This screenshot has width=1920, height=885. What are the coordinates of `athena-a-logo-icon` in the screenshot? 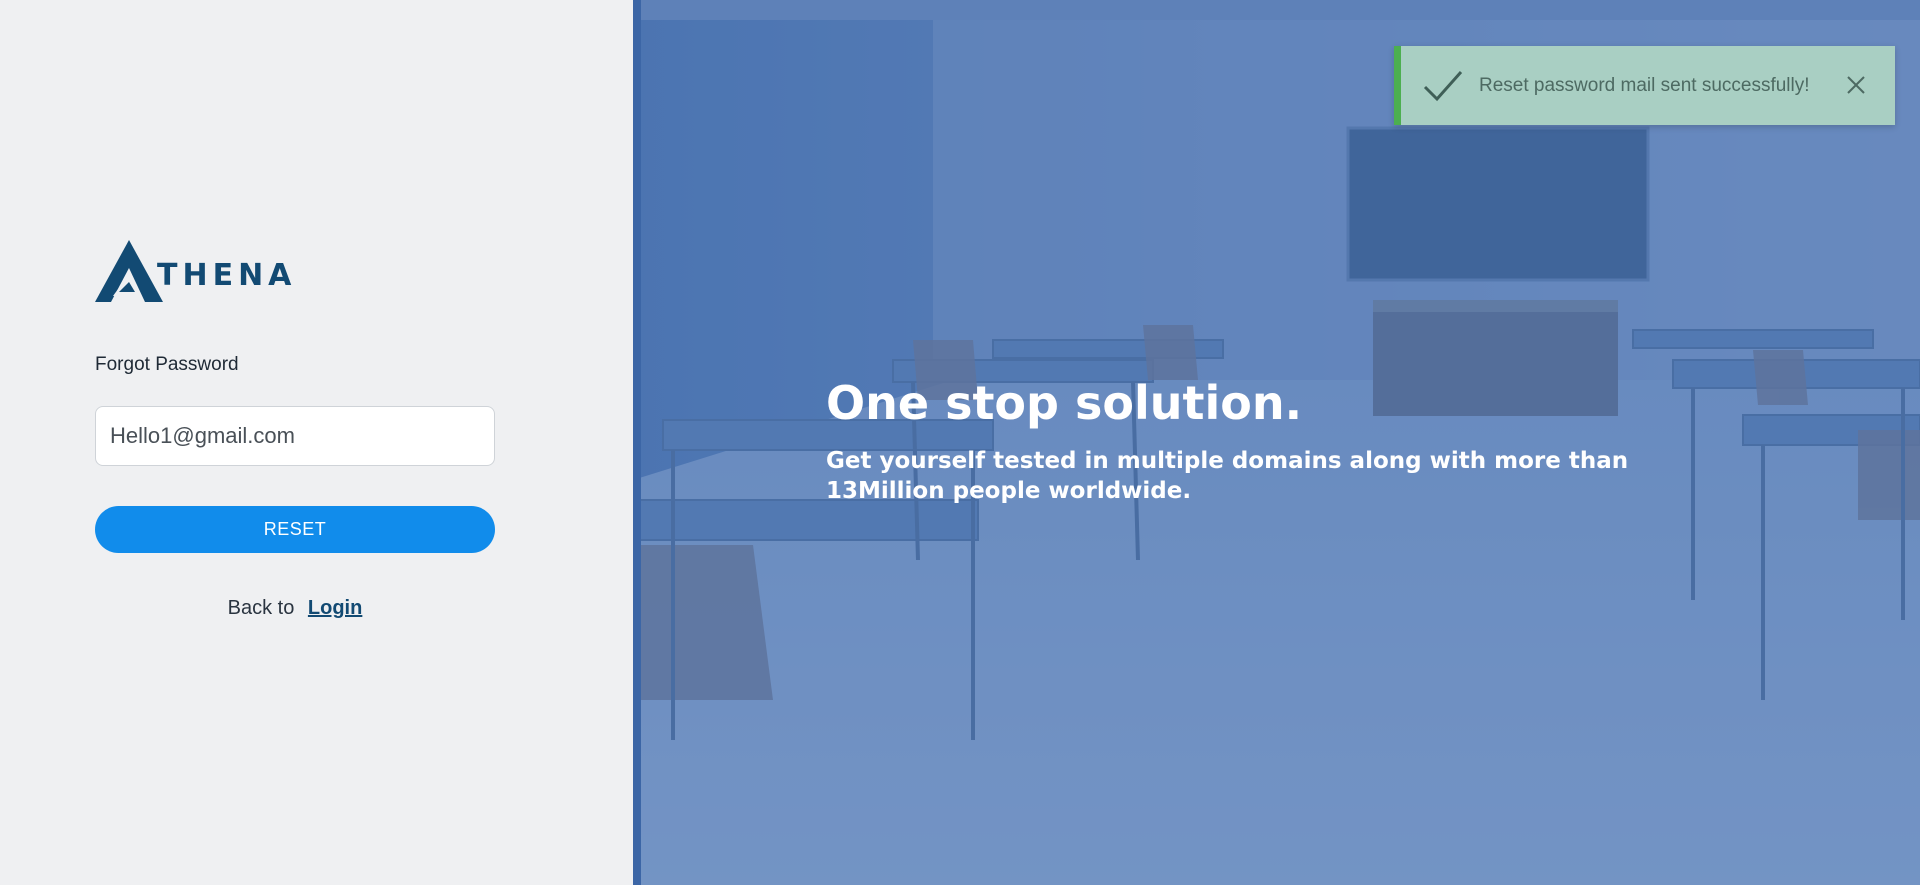 It's located at (129, 271).